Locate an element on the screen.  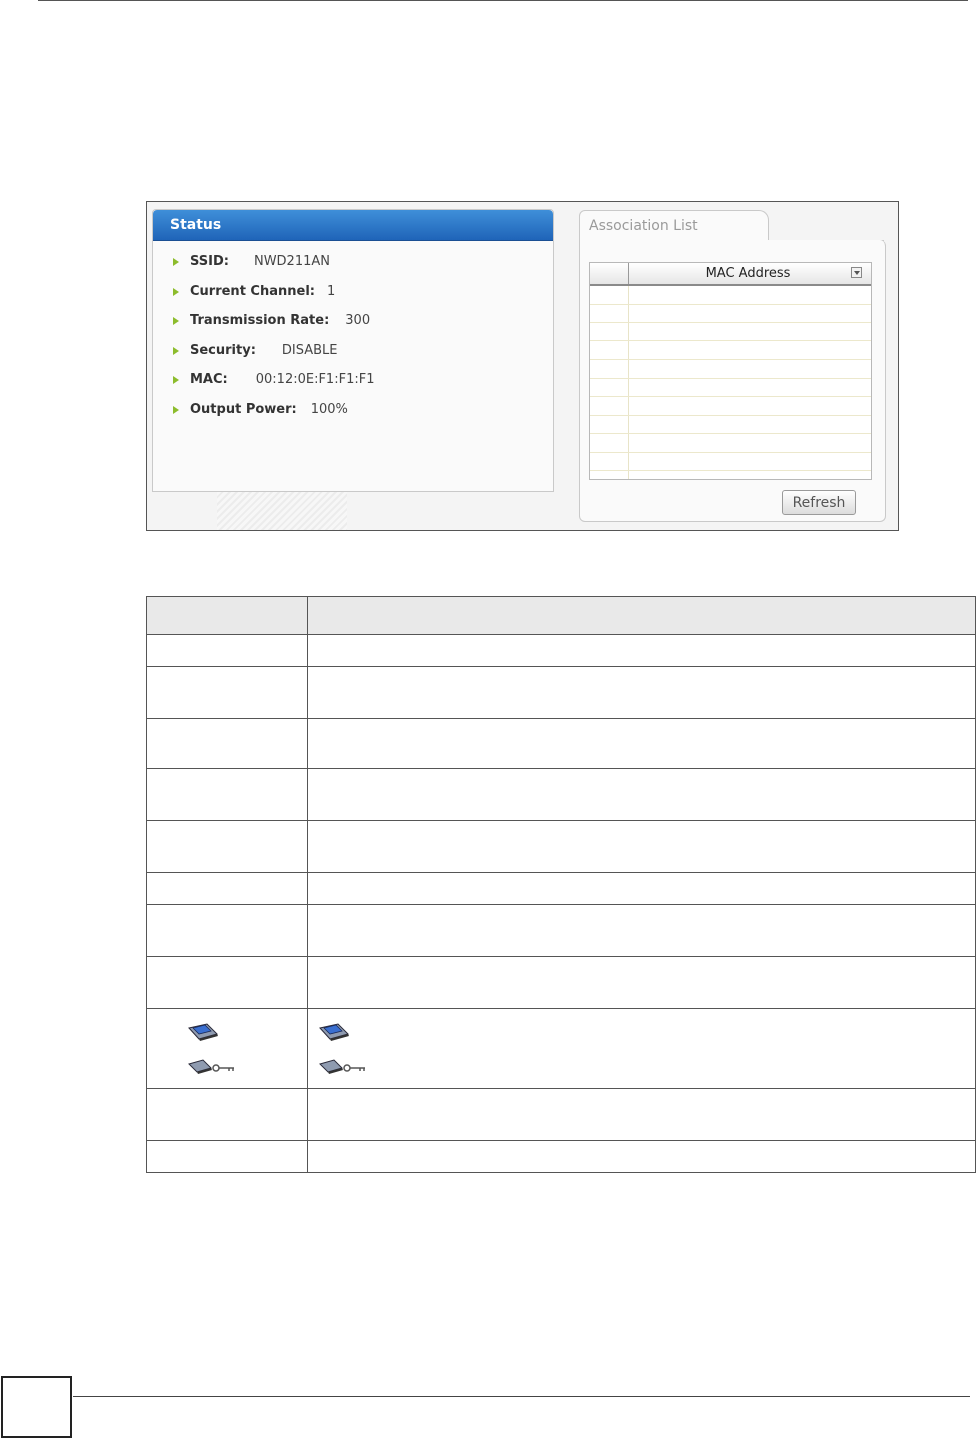
status-row-rate: Transmission Rate: 300 is located at coordinates (273, 328).